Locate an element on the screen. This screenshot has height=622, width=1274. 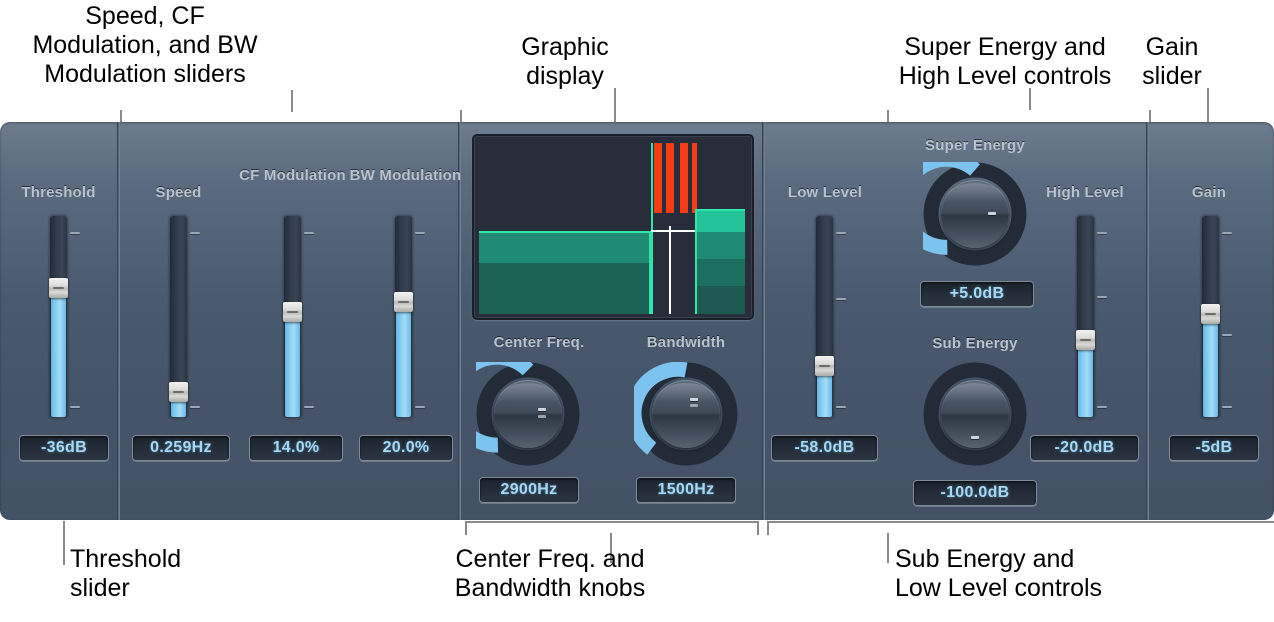
cf-modulation-slider-thumb is located at coordinates (292, 312).